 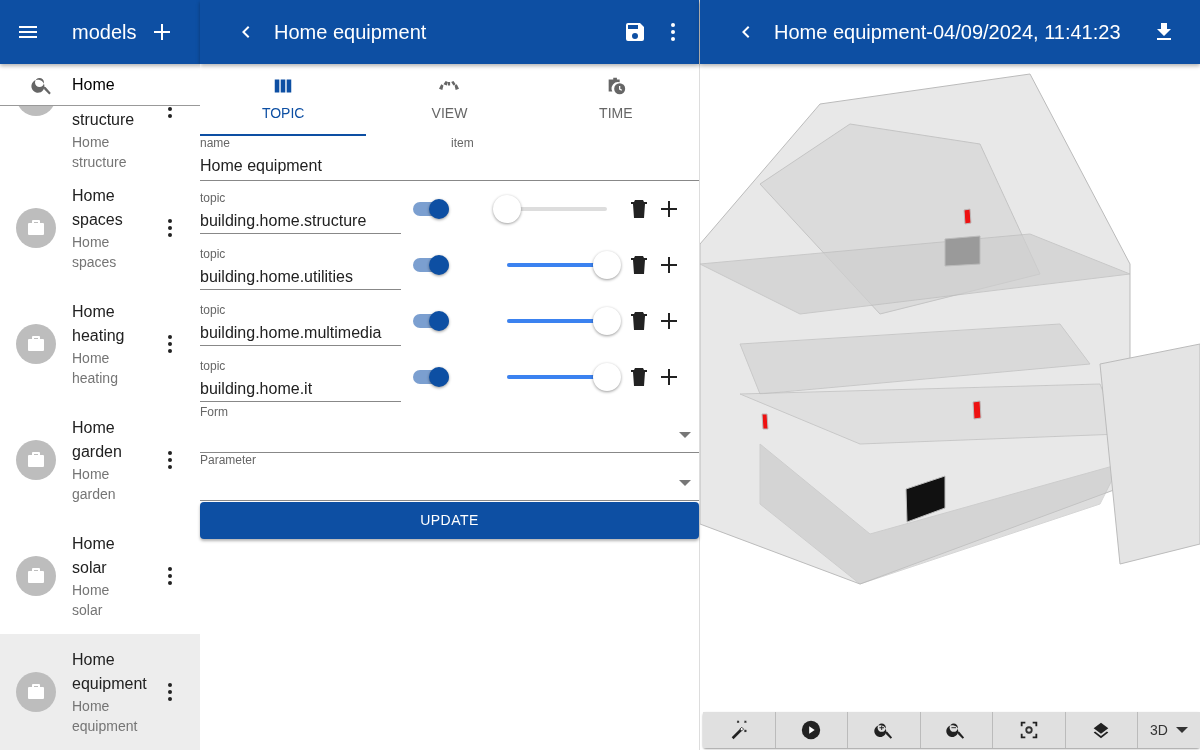 I want to click on topic-field: topic building.home.it, so click(x=300, y=377).